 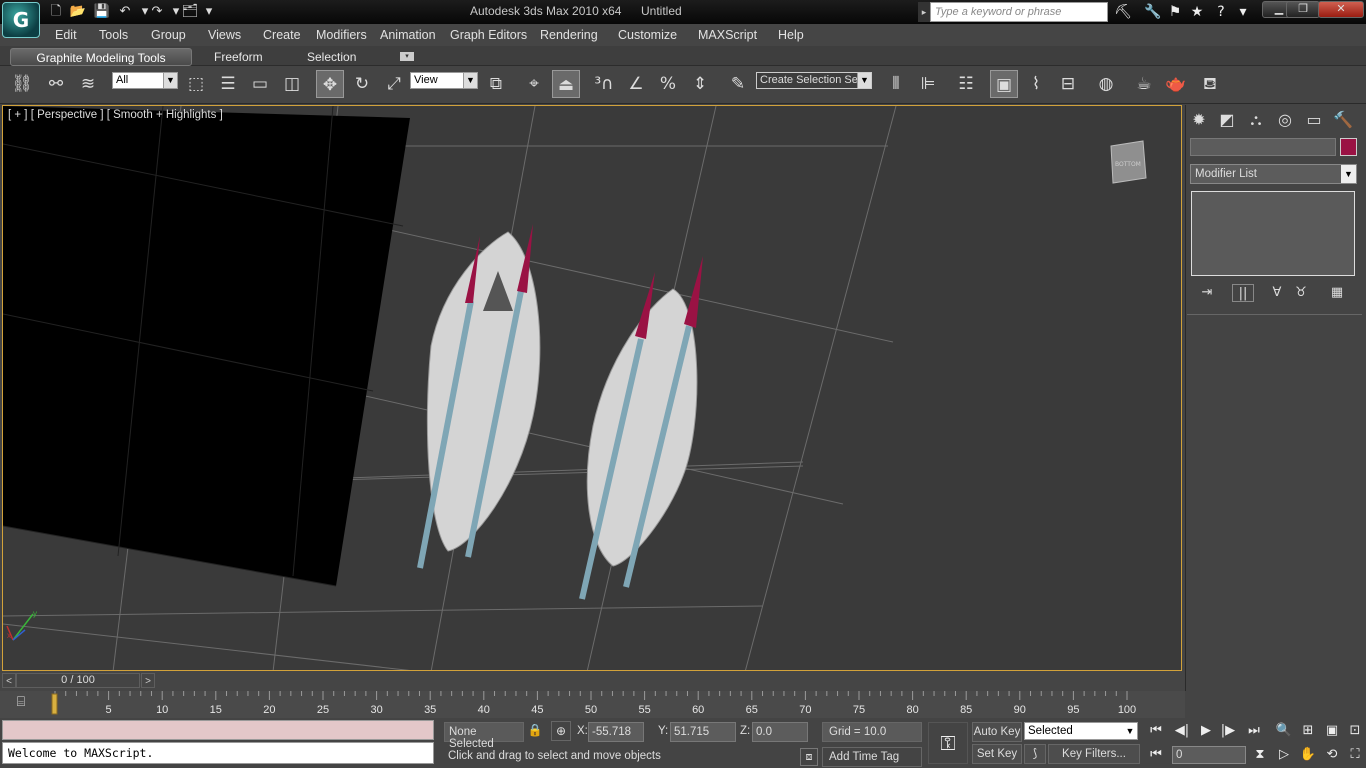 What do you see at coordinates (1176, 84) in the screenshot?
I see `rendered-frame-window-icon: 🫖` at bounding box center [1176, 84].